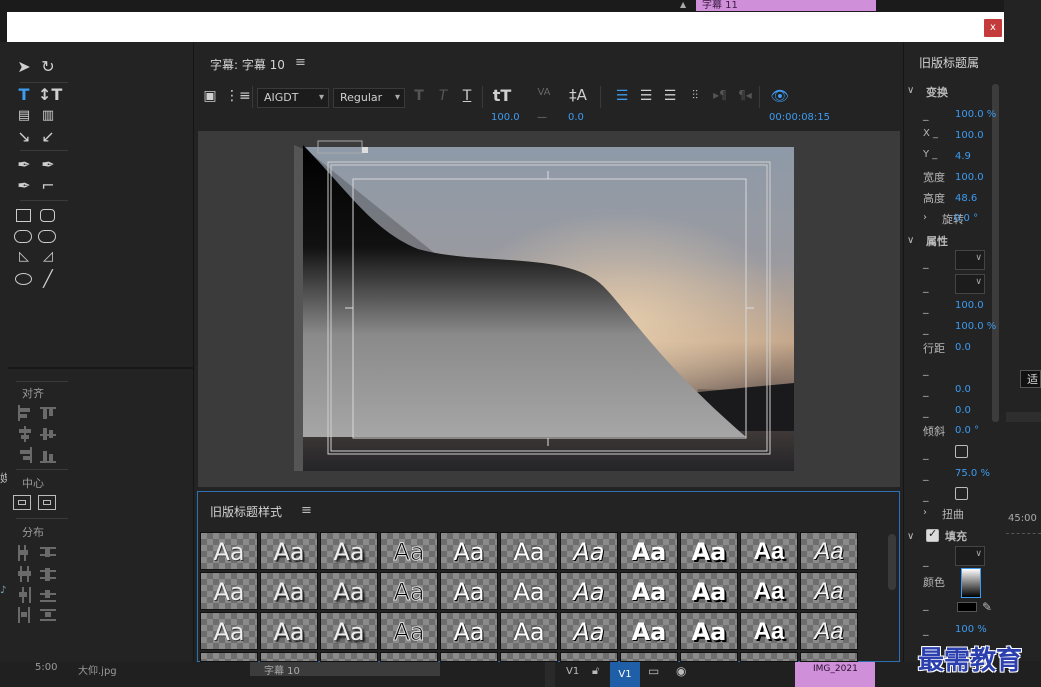 This screenshot has width=1041, height=687. I want to click on distort-label: 扭曲, so click(953, 514).